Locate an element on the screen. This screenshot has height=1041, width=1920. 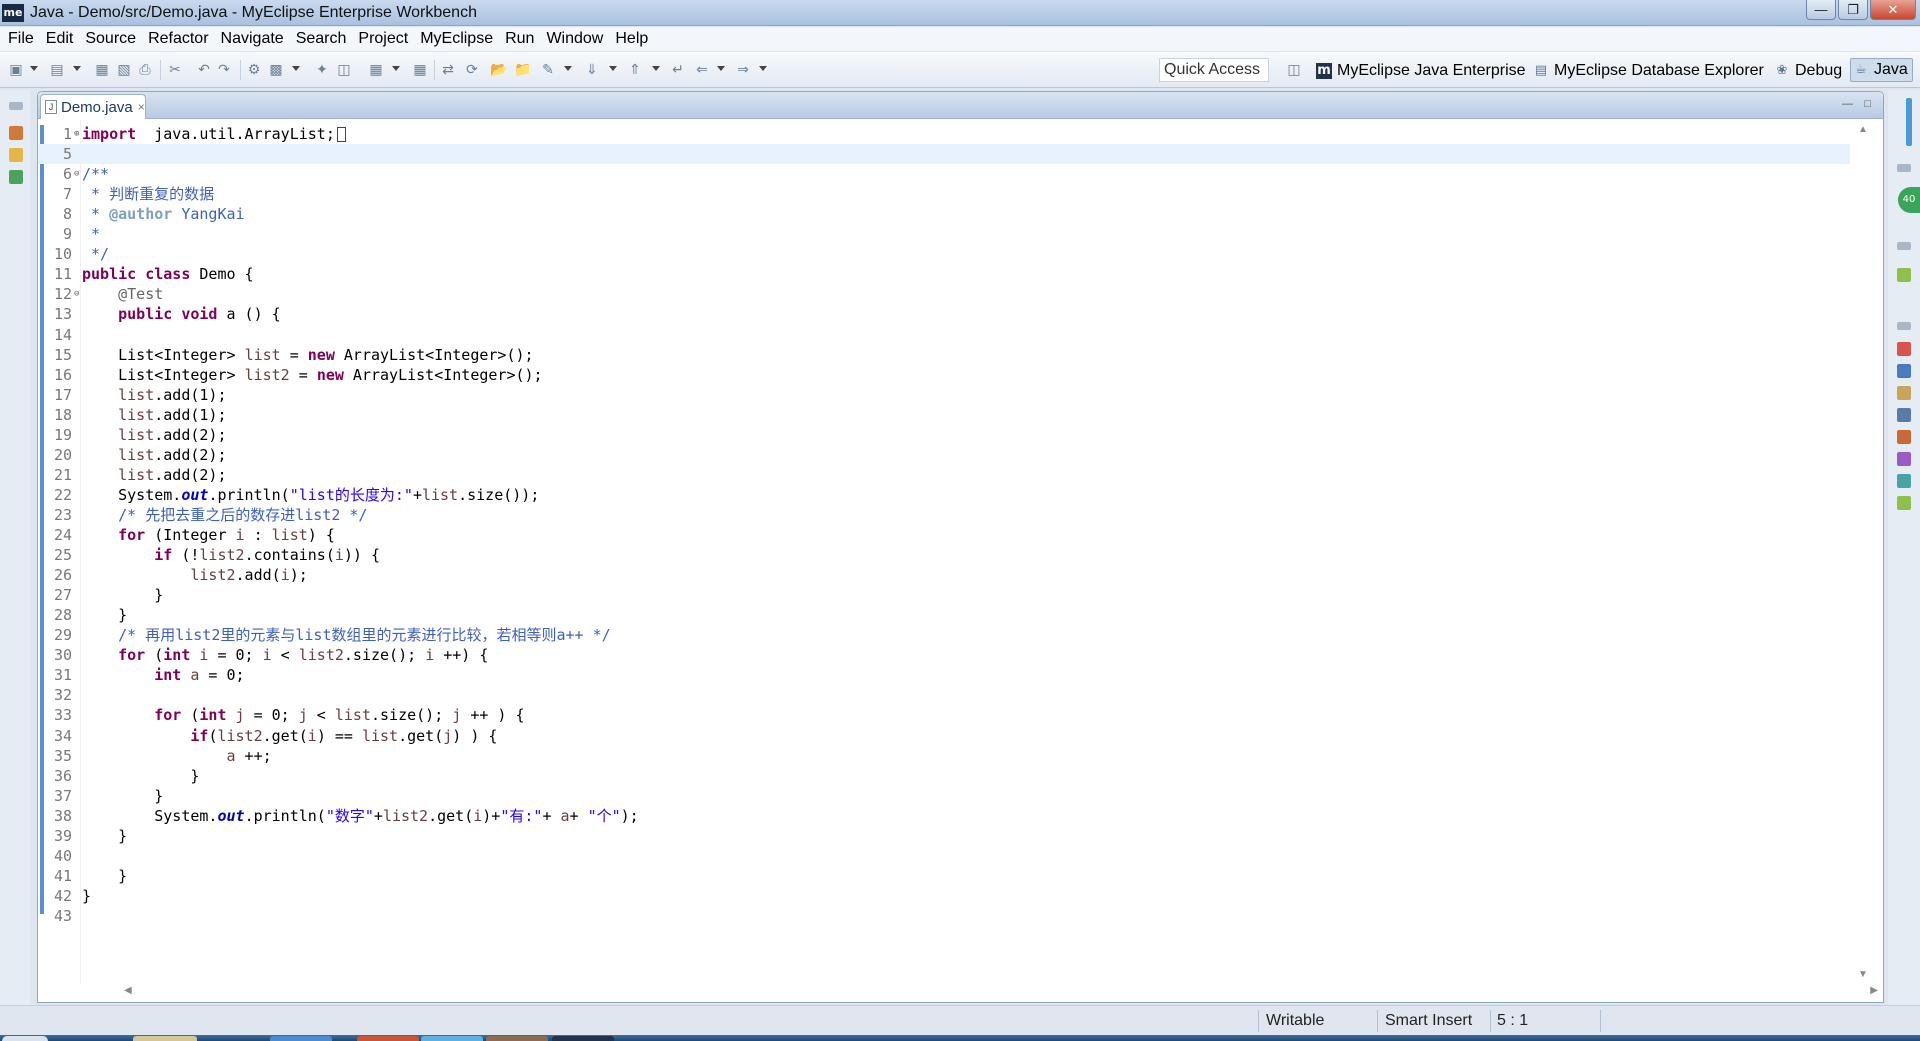
layout-dropdown-arrow is located at coordinates (396, 68).